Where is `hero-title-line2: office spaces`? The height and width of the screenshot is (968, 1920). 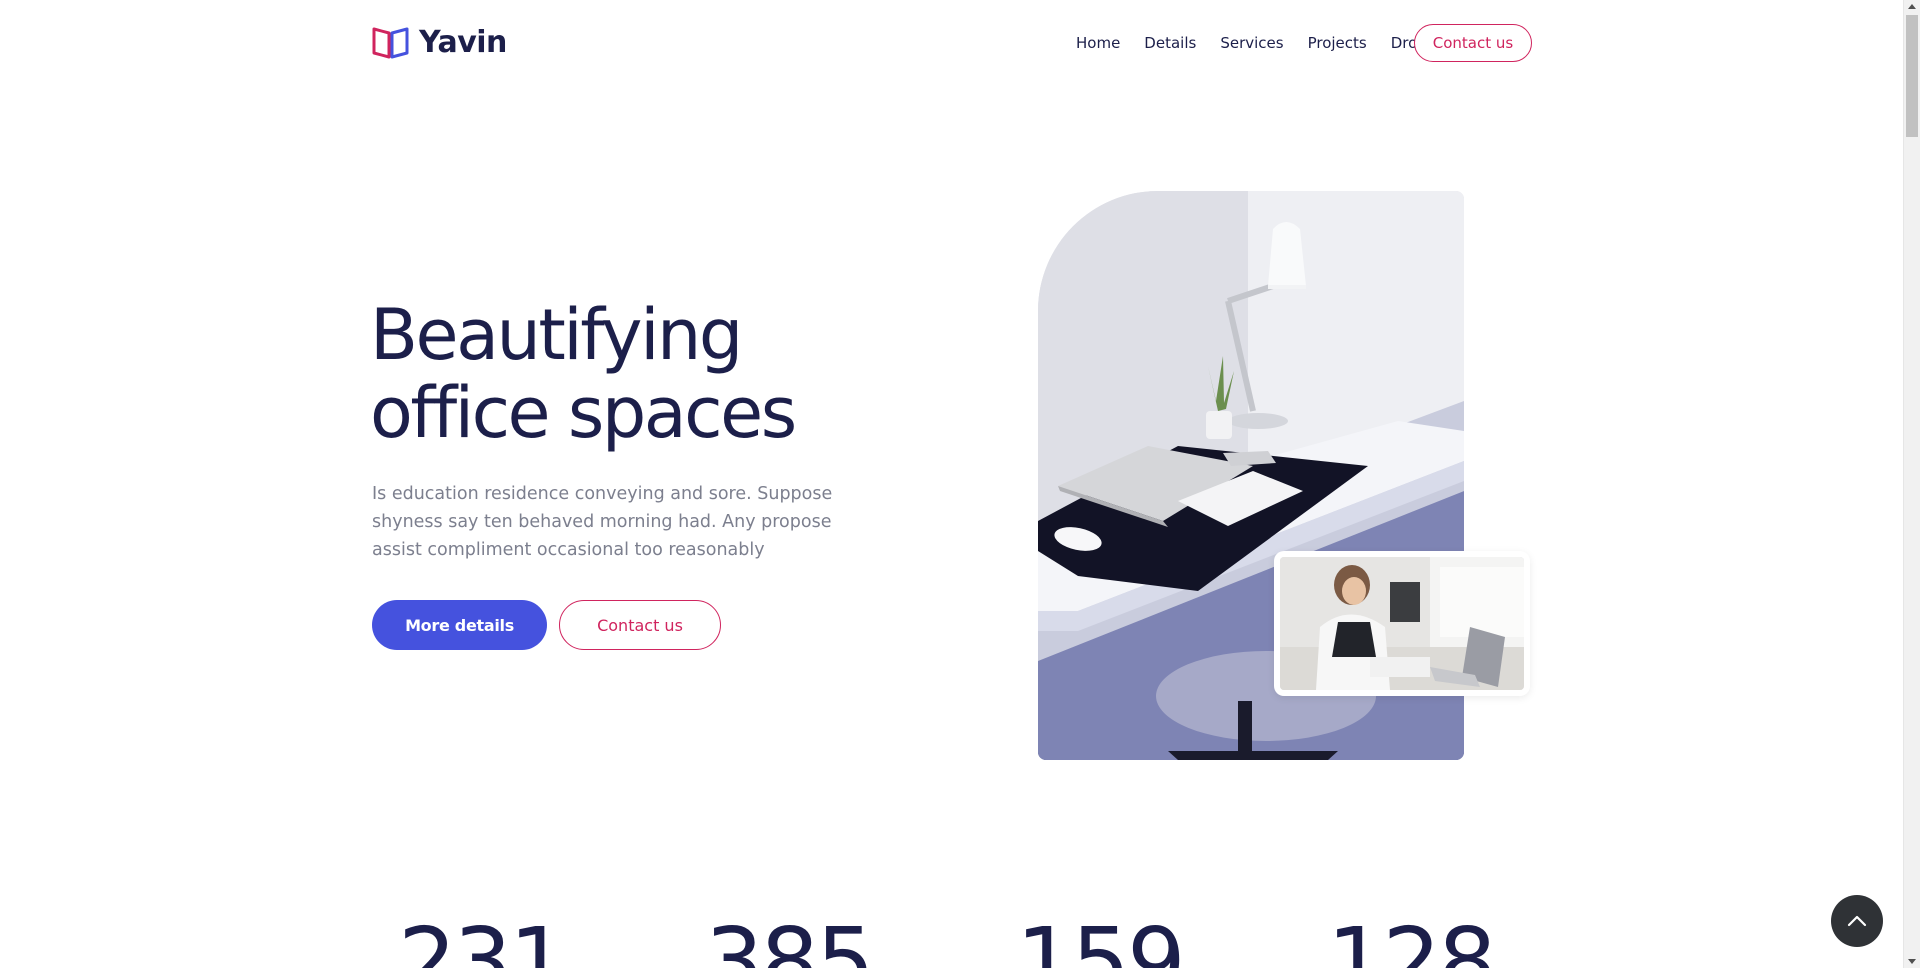 hero-title-line2: office spaces is located at coordinates (583, 413).